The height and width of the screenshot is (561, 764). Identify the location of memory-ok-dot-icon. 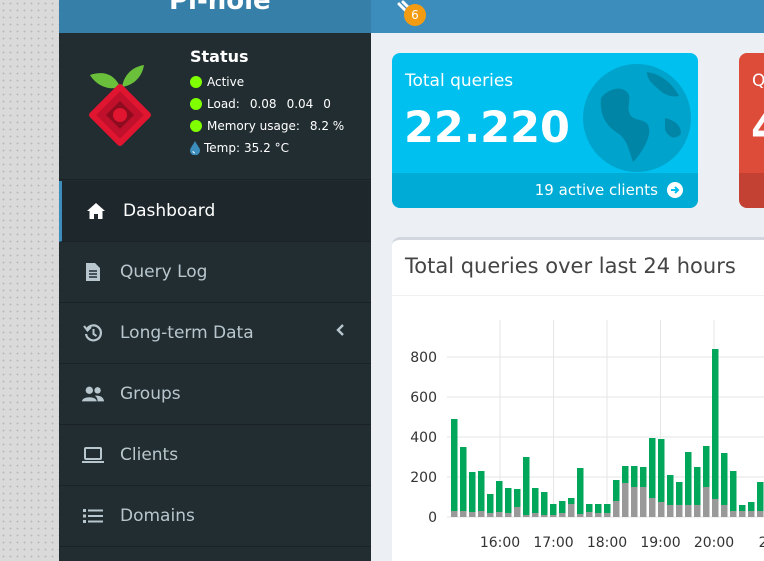
(196, 126).